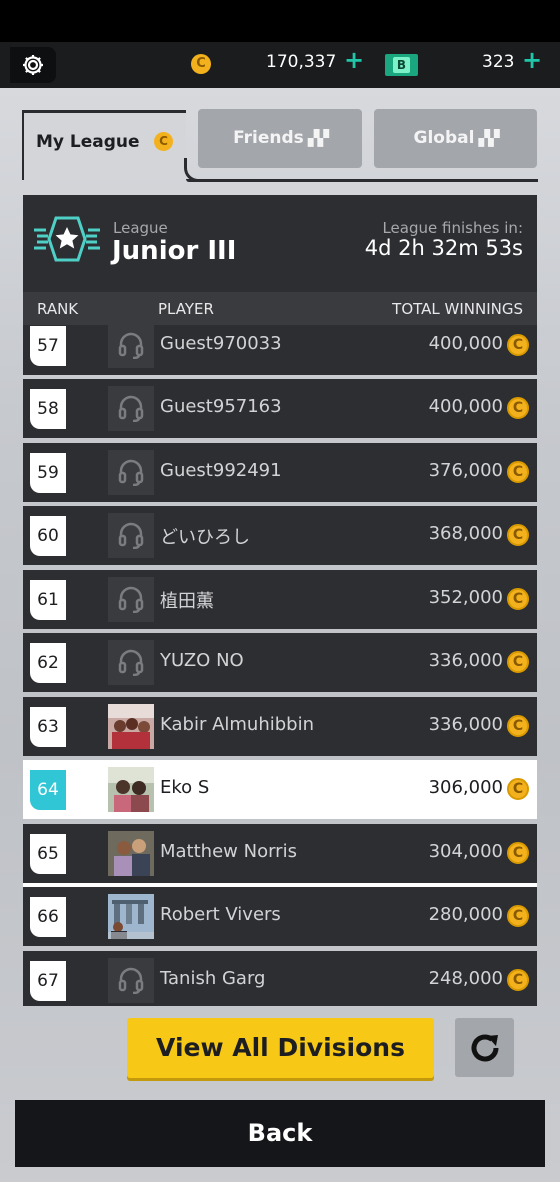 Image resolution: width=560 pixels, height=1182 pixels. Describe the element at coordinates (465, 533) in the screenshot. I see `player-winnings: 368,000` at that location.